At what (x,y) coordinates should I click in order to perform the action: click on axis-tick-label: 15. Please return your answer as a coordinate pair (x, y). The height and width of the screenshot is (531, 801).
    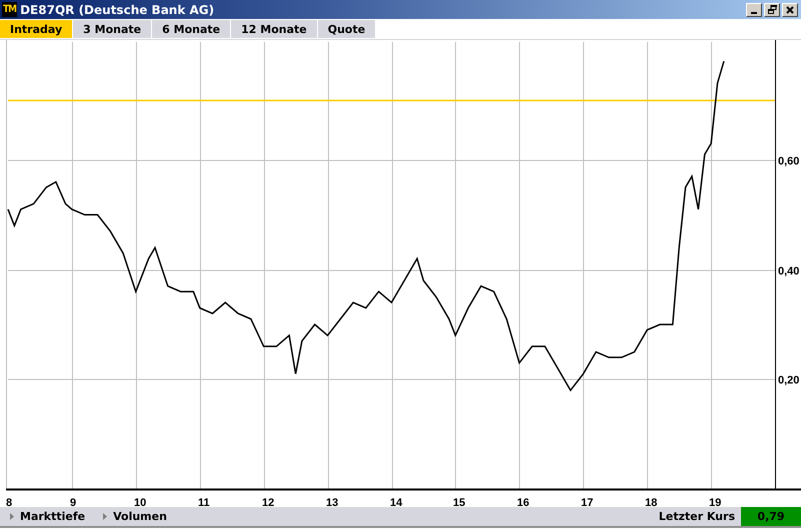
    Looking at the image, I should click on (459, 502).